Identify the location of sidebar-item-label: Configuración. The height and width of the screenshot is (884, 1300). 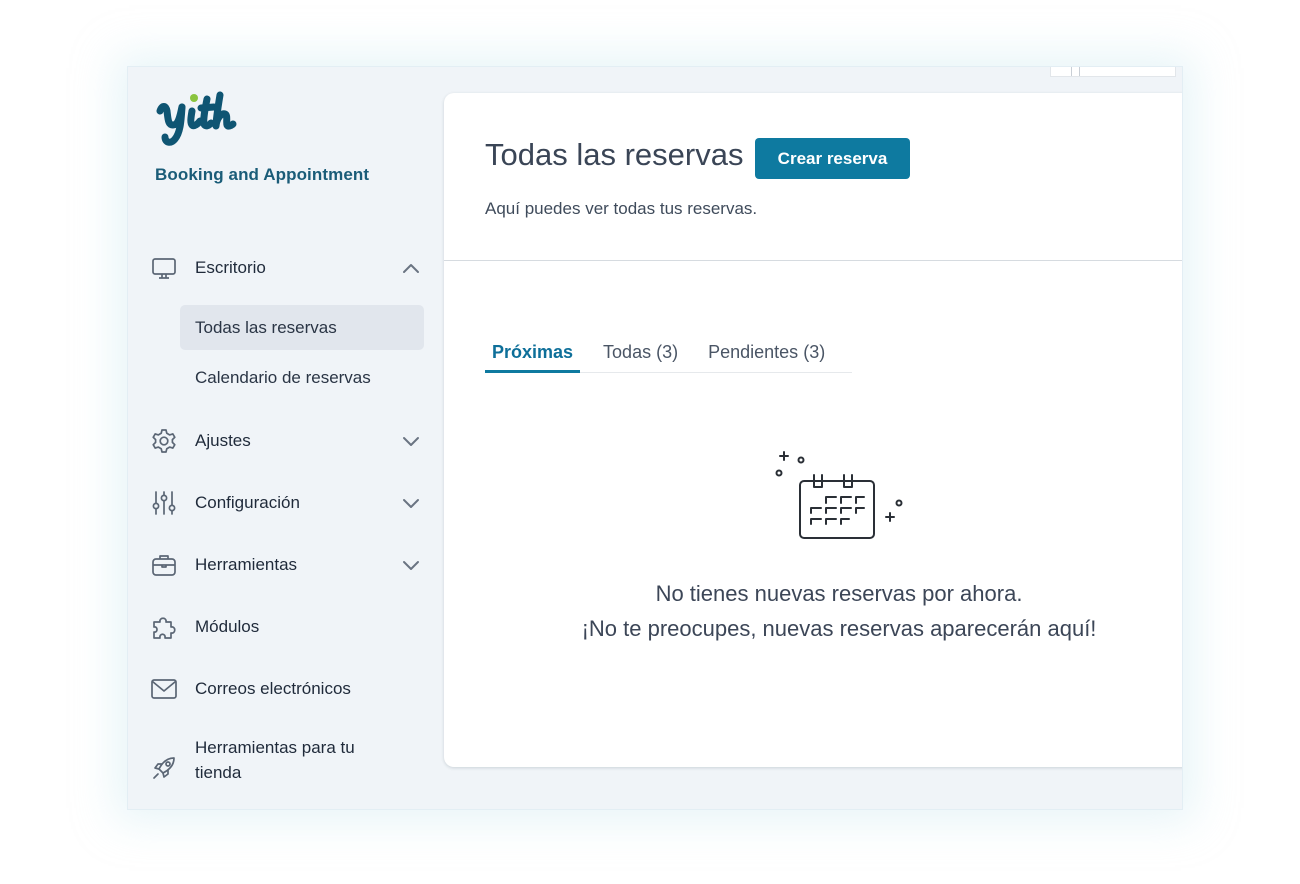
(247, 502).